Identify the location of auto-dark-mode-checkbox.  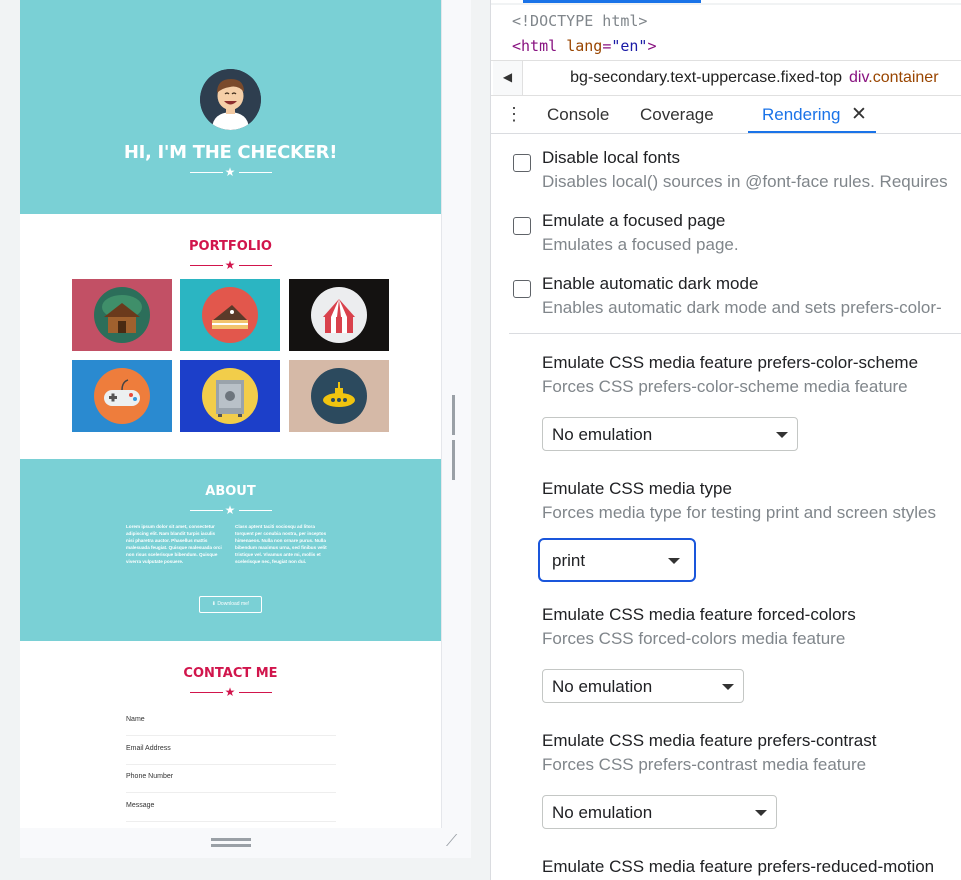
(522, 289).